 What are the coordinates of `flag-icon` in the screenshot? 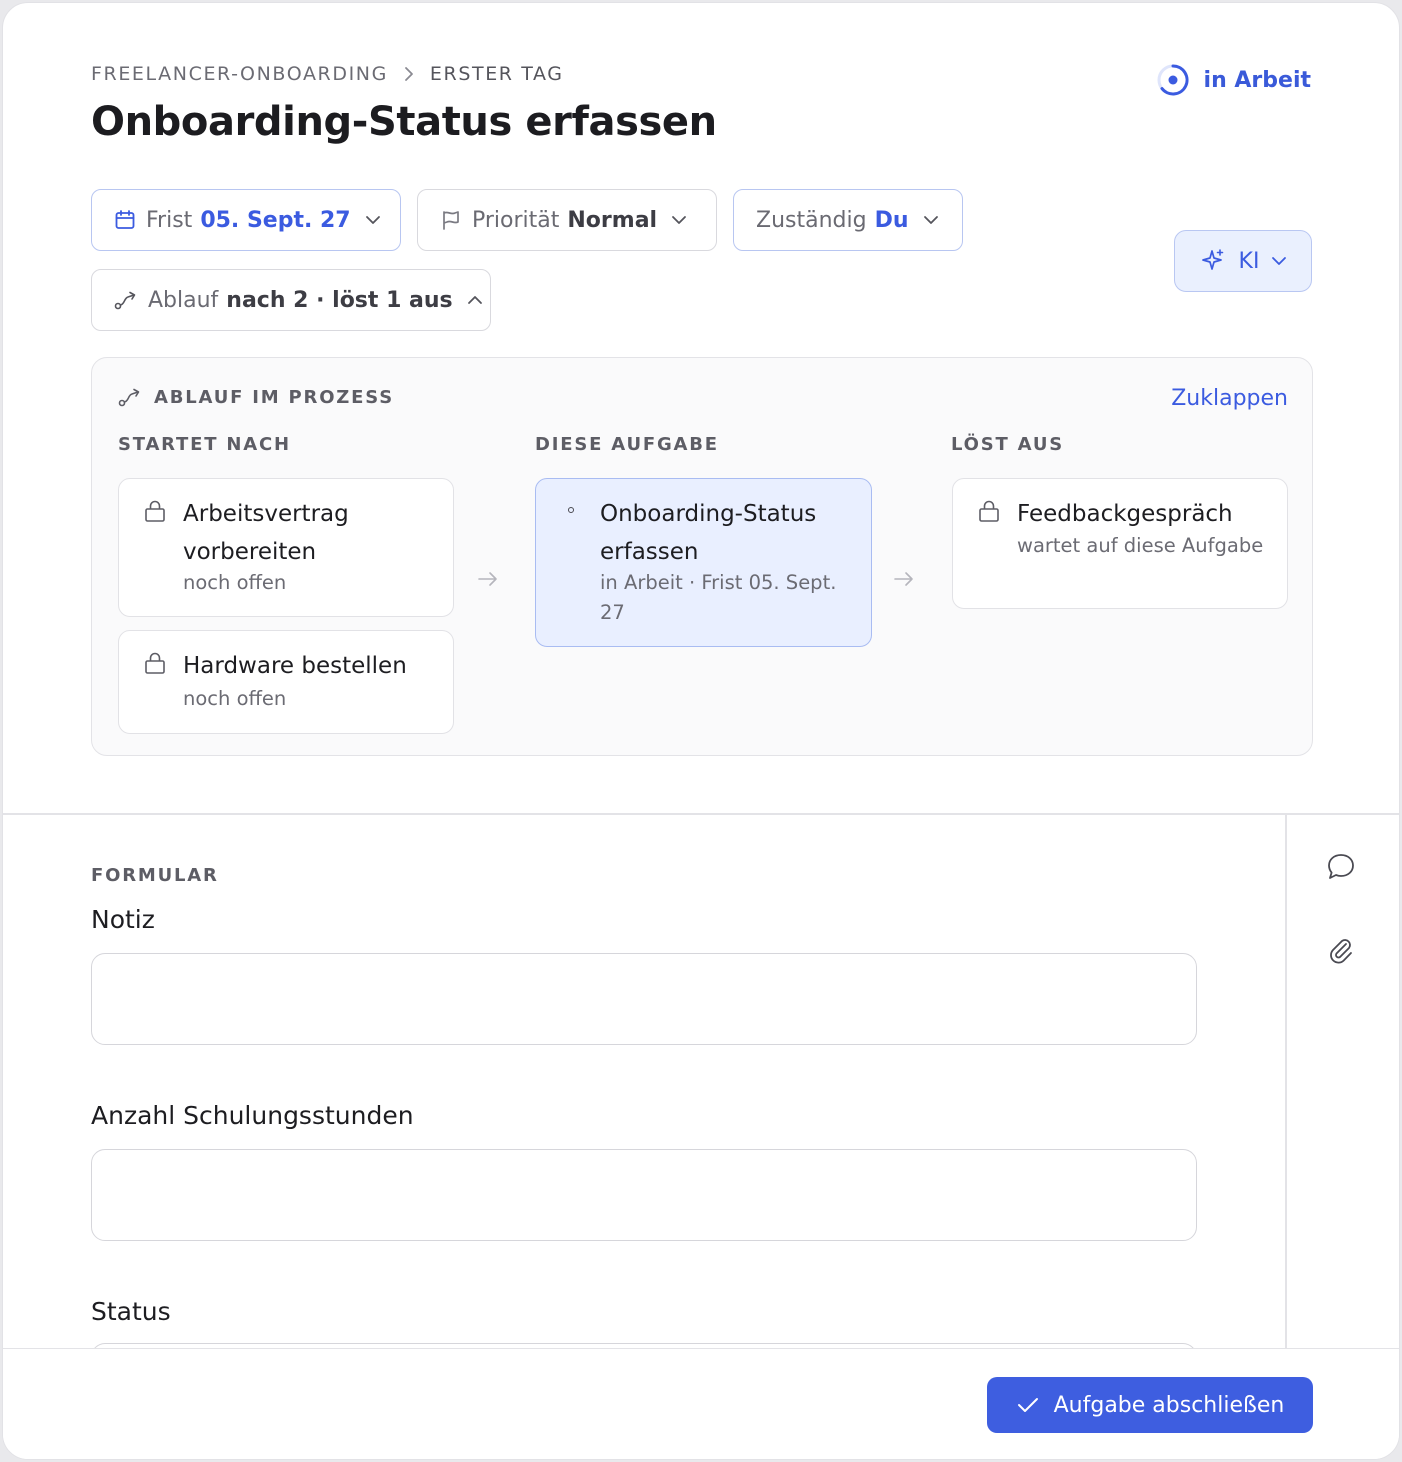 It's located at (451, 220).